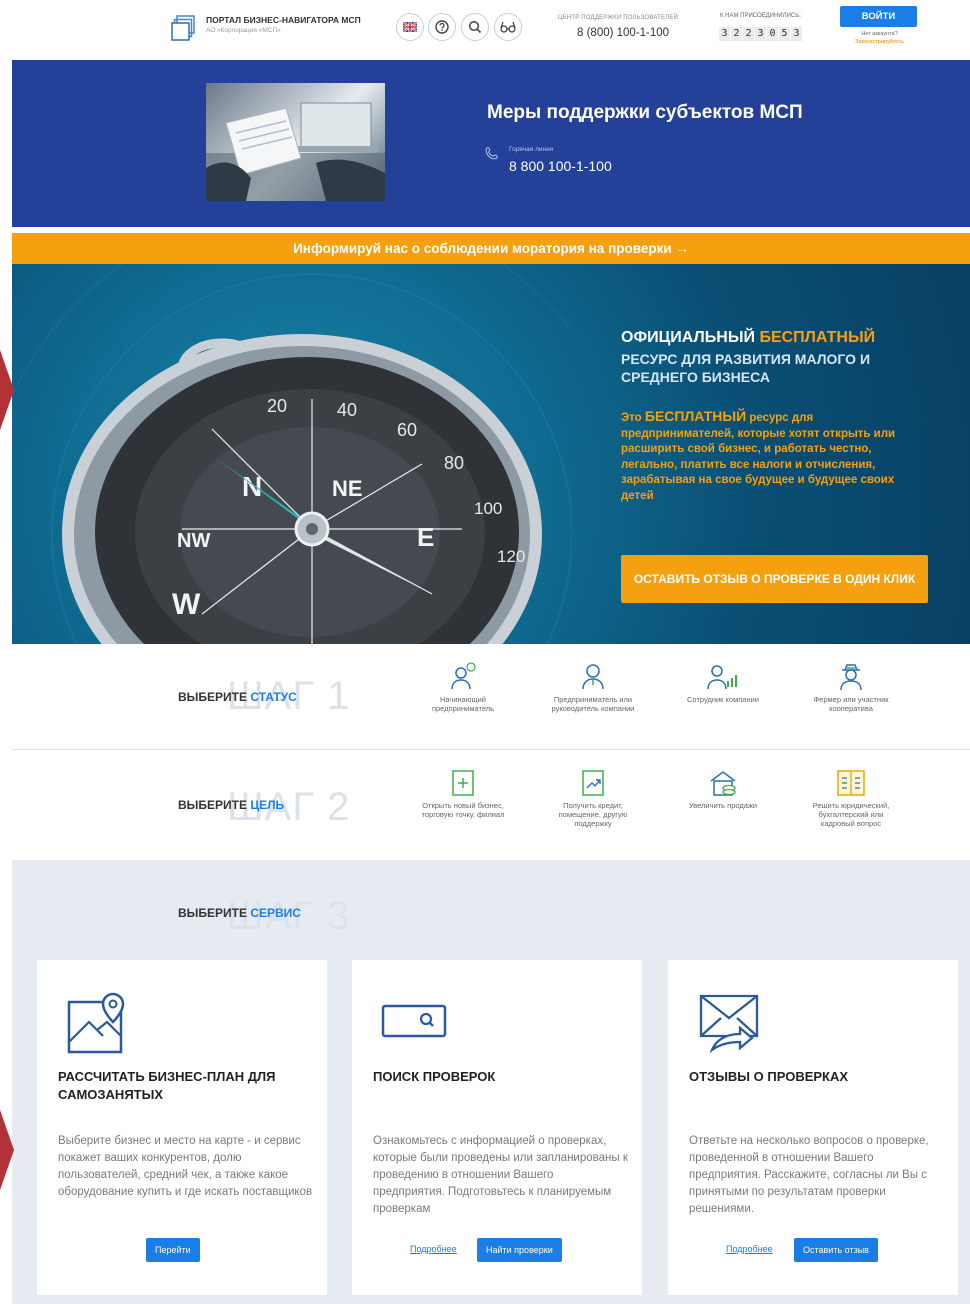  I want to click on svg-text: W, so click(186, 604).